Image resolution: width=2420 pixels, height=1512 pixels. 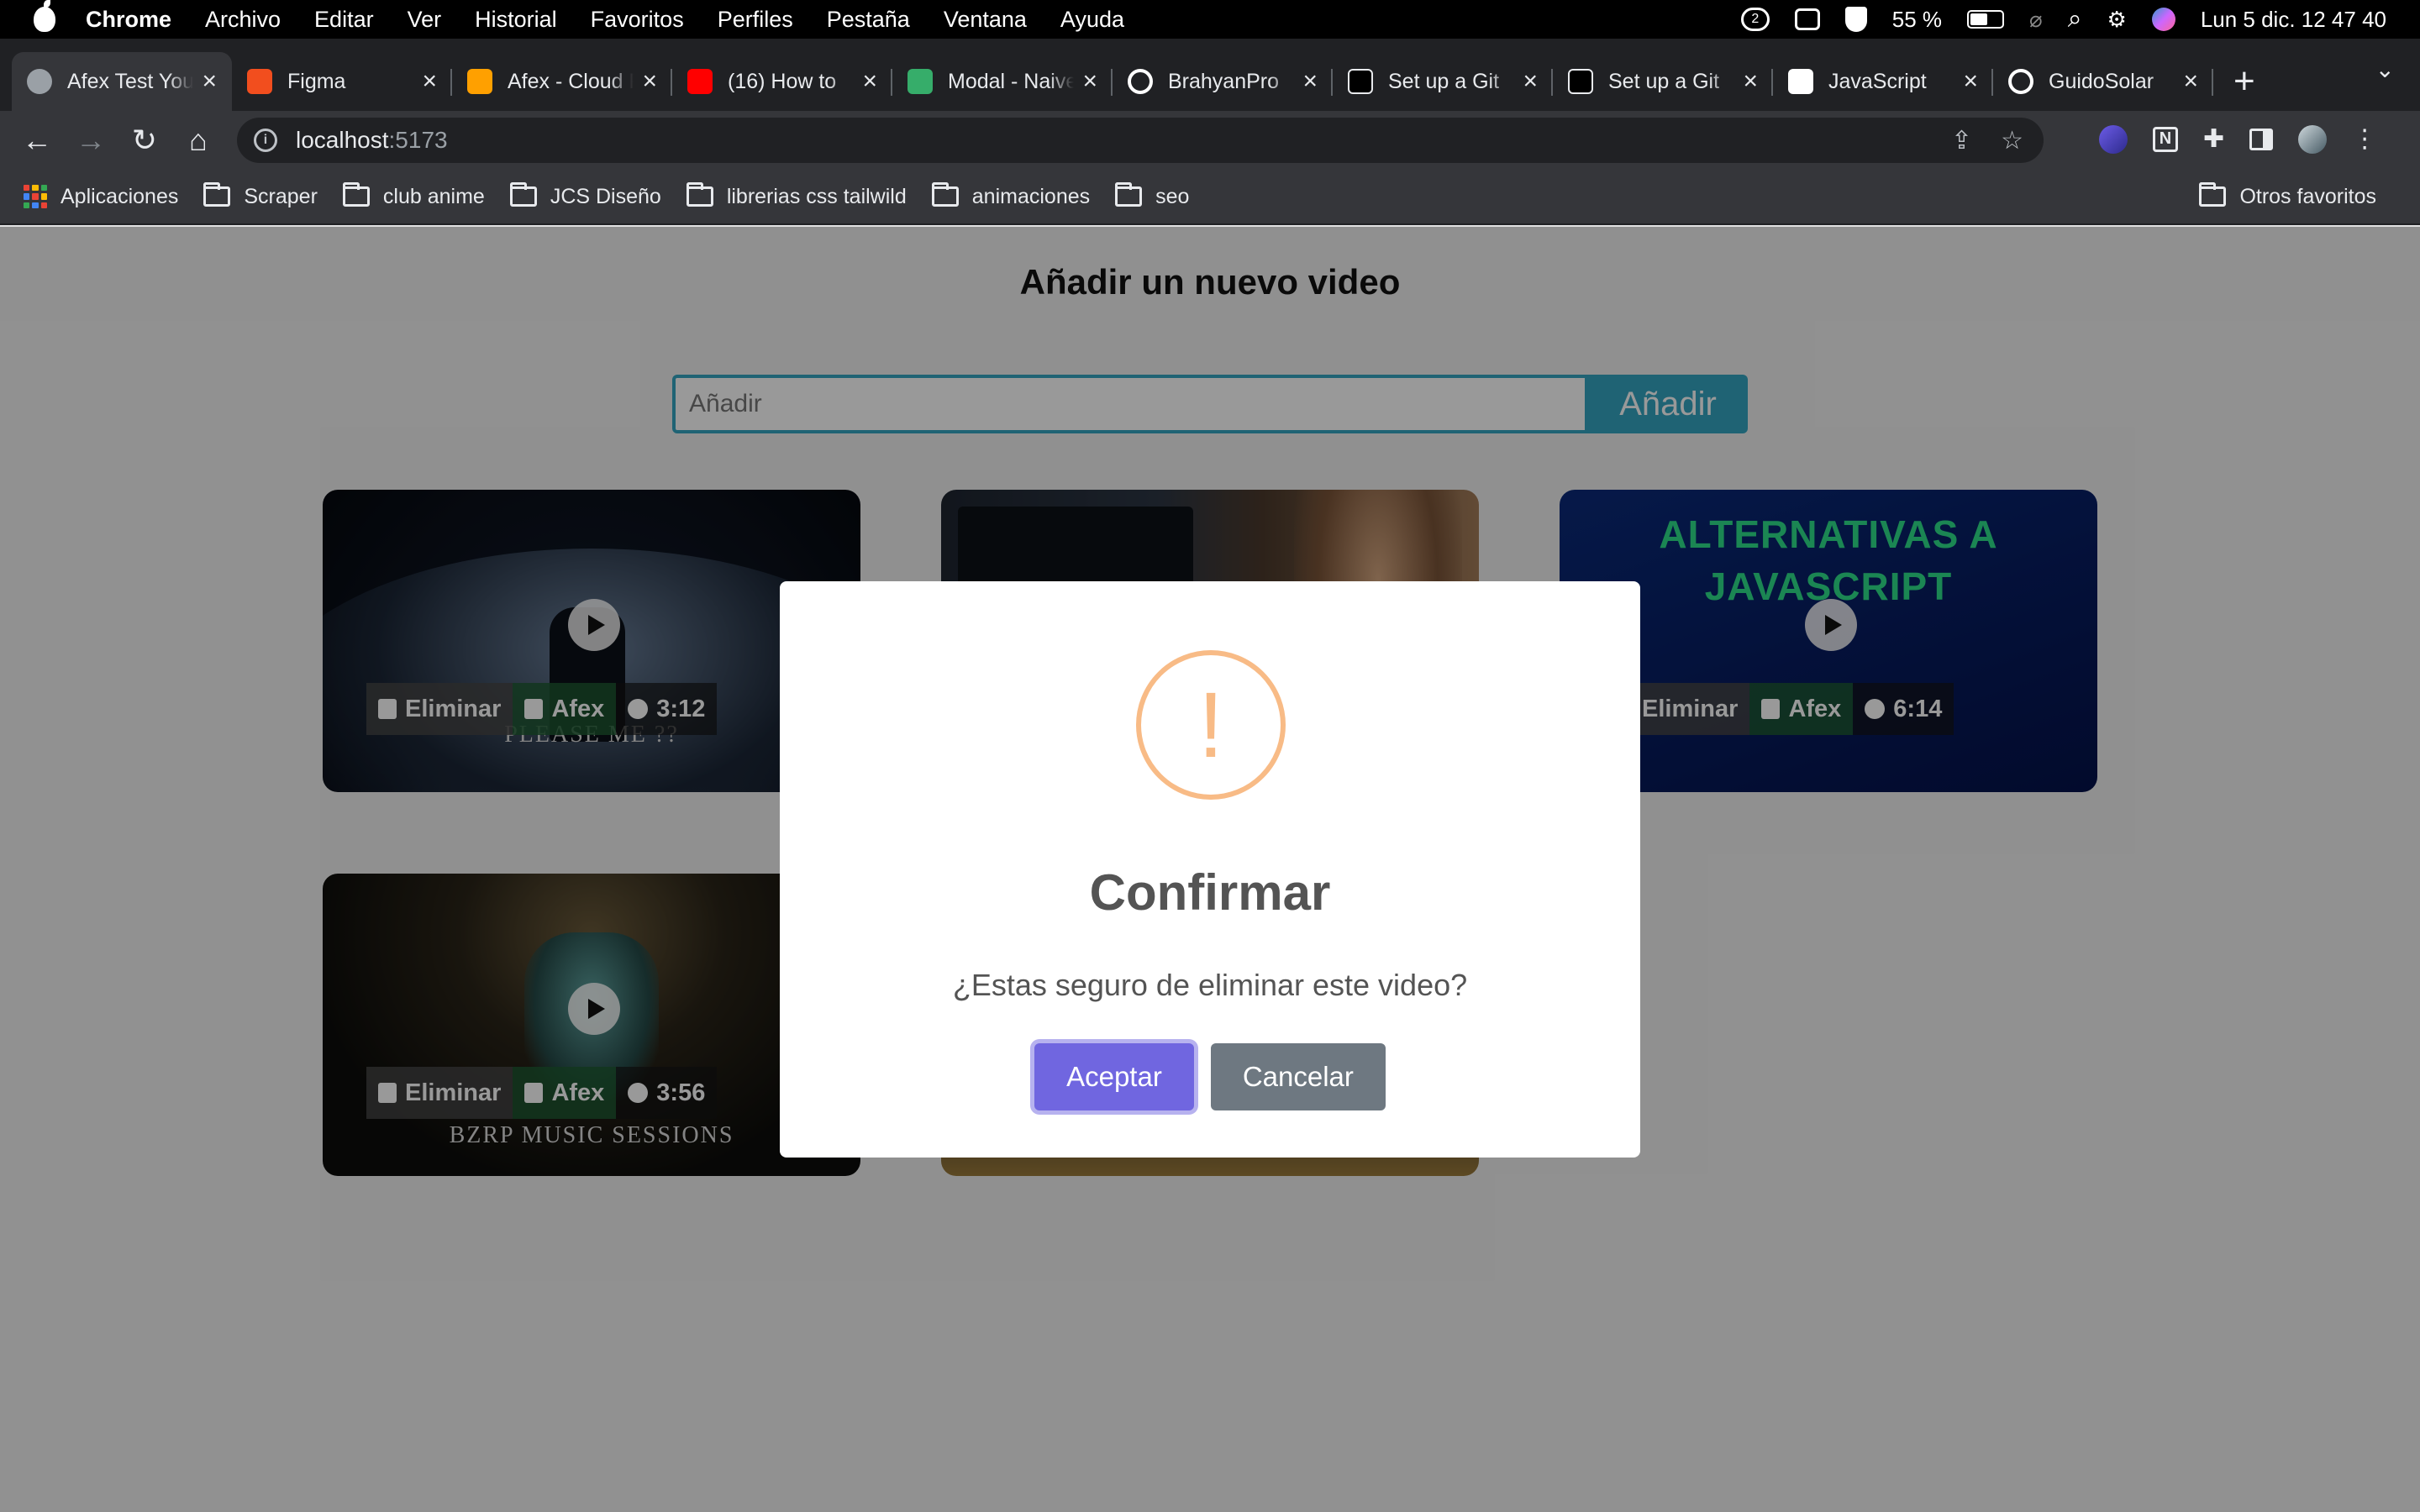 What do you see at coordinates (2307, 196) in the screenshot?
I see `bookmark-label: Otros favoritos` at bounding box center [2307, 196].